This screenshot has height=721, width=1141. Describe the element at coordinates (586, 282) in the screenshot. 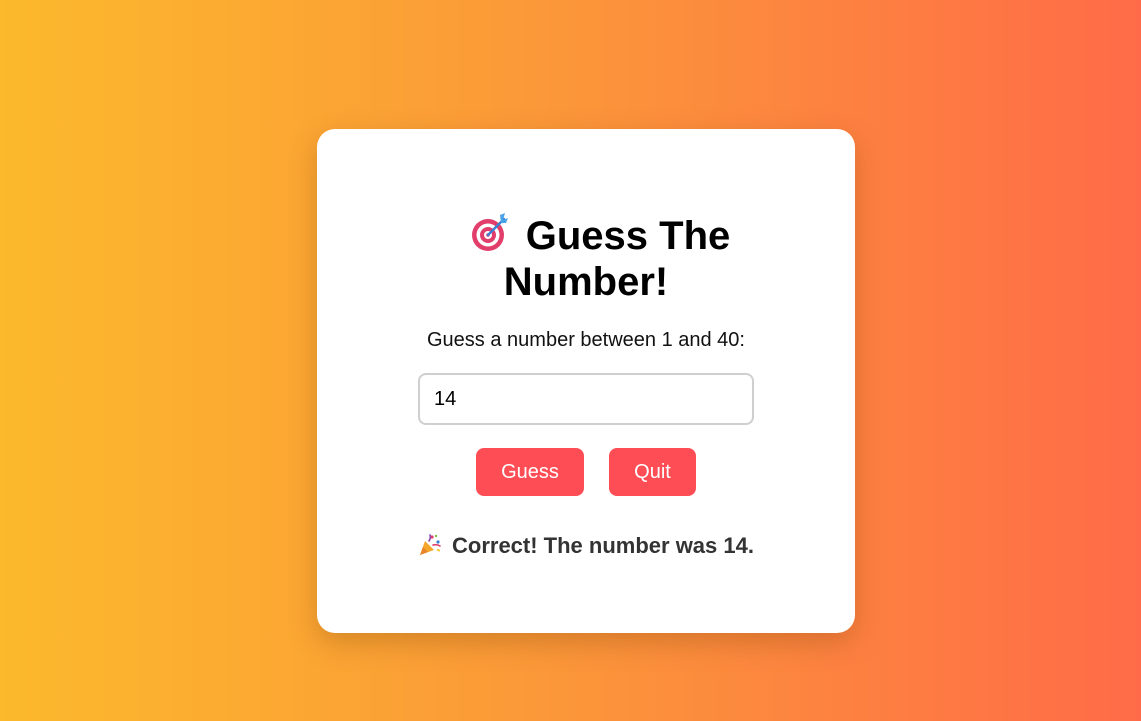

I see `title-line-2: Number!` at that location.